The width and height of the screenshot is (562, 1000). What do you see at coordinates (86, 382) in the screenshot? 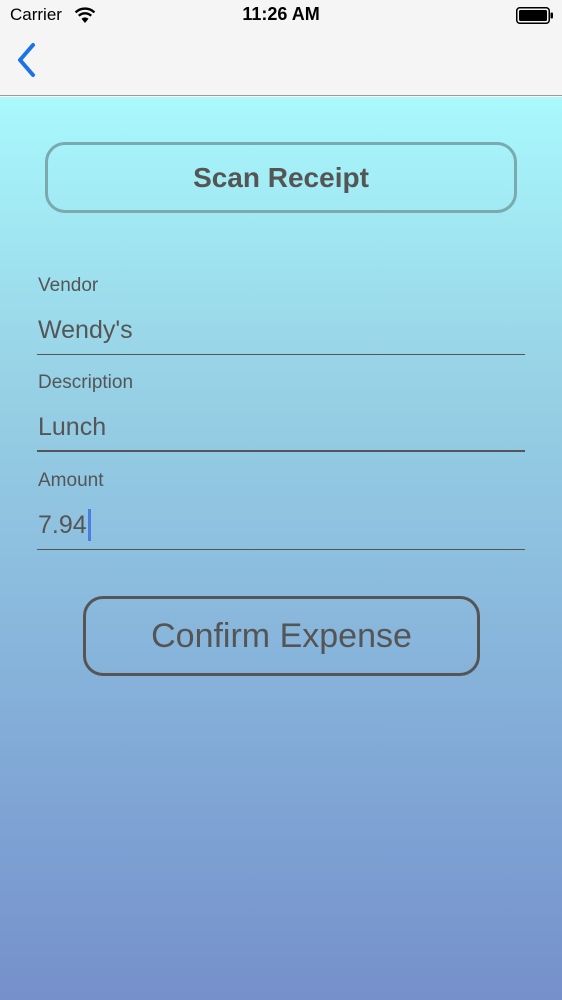
I see `description-label: Description` at bounding box center [86, 382].